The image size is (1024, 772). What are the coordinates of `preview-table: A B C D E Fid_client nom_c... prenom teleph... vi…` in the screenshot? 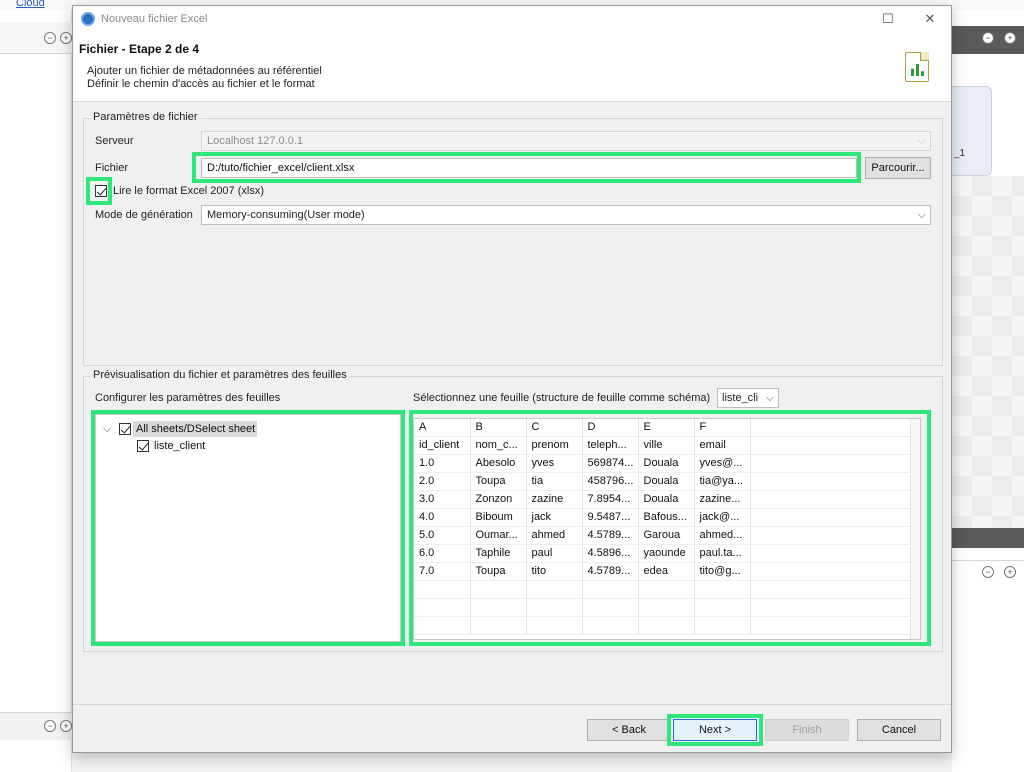 It's located at (667, 529).